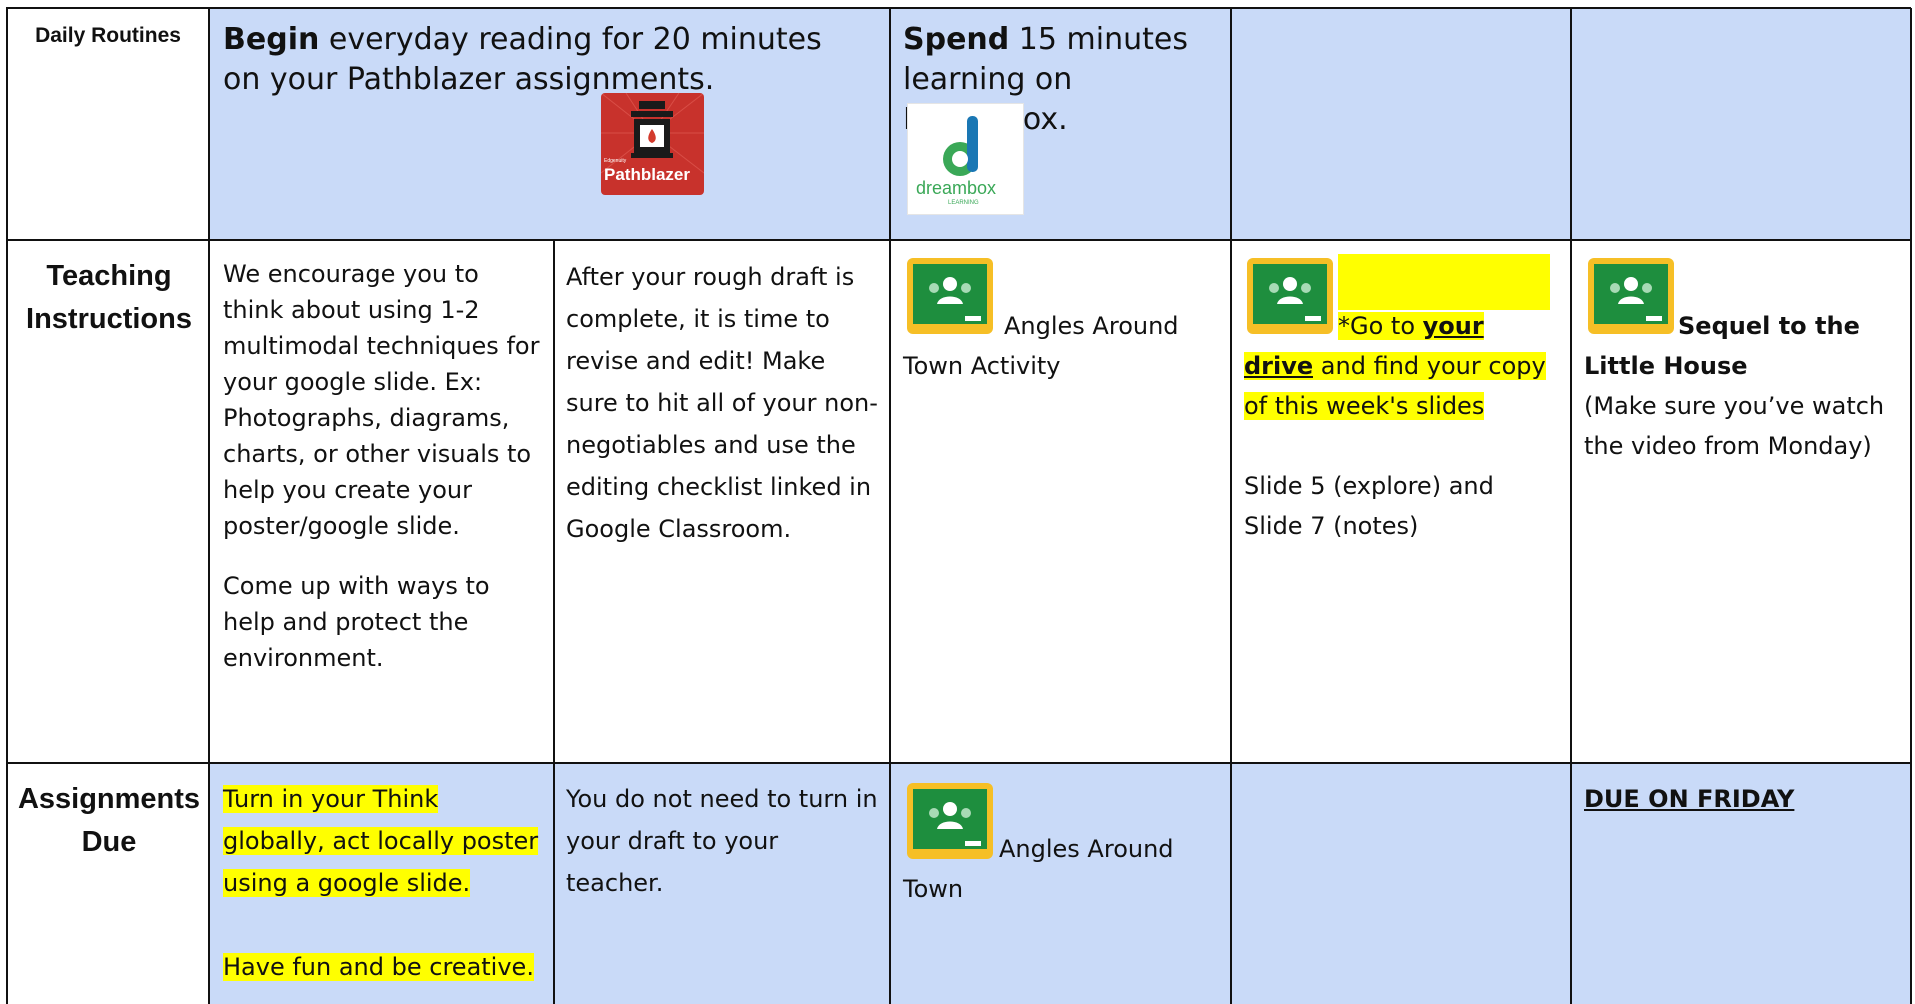 This screenshot has height=1004, width=1915. I want to click on row-header-daily-routines: Daily Routines, so click(108, 35).